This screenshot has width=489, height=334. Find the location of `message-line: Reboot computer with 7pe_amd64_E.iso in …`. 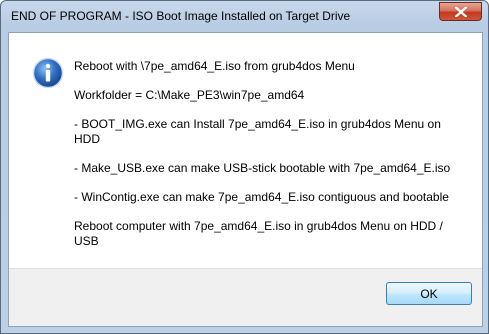

message-line: Reboot computer with 7pe_amd64_E.iso in … is located at coordinates (258, 233).